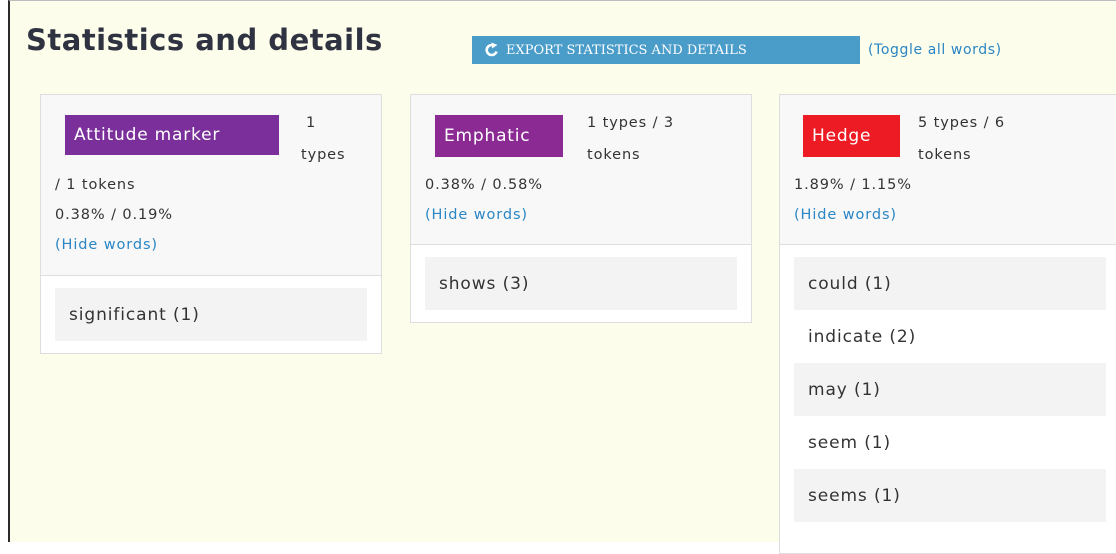  What do you see at coordinates (631, 123) in the screenshot?
I see `types-count: 1 types / 3` at bounding box center [631, 123].